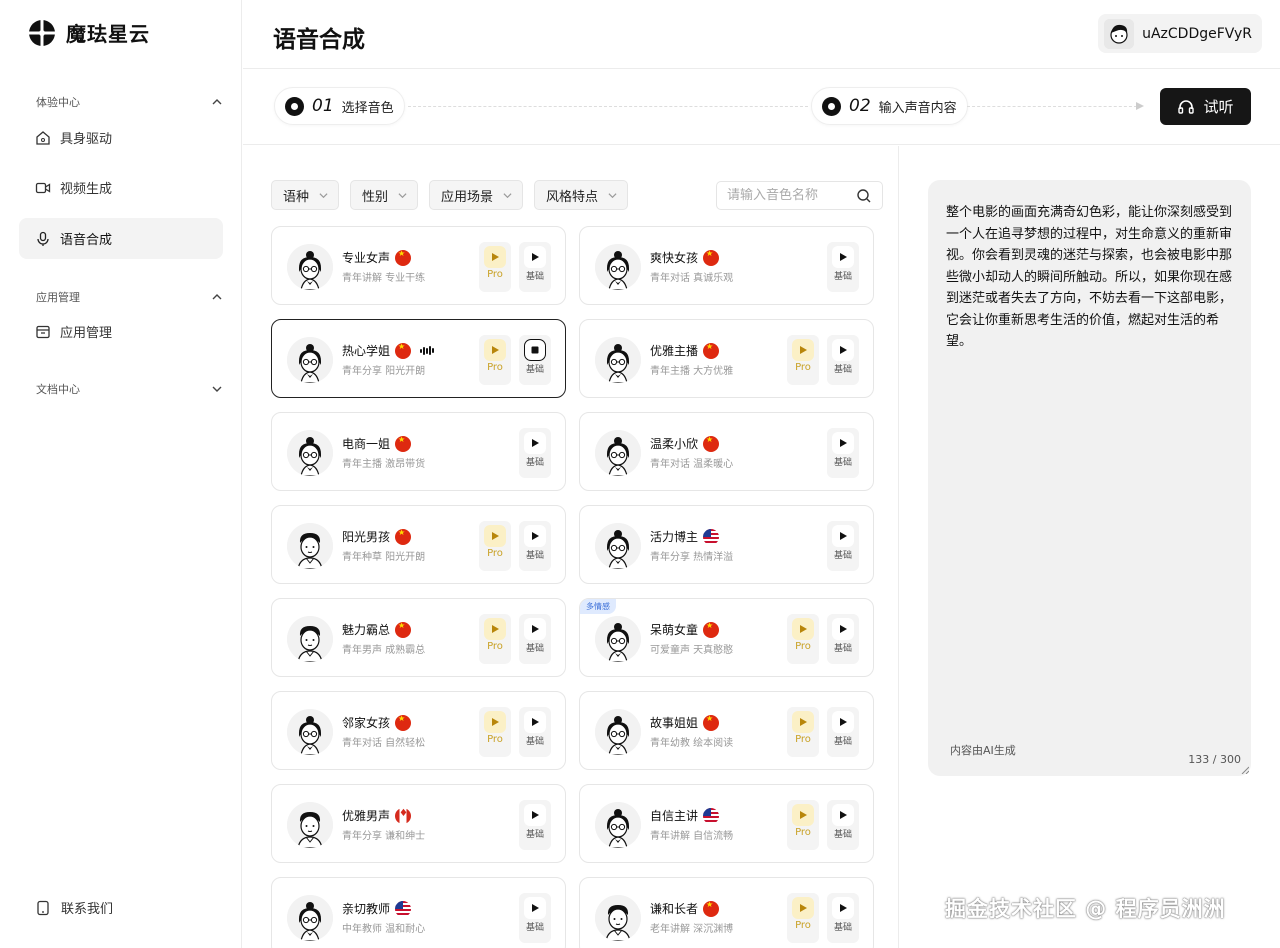 This screenshot has width=1280, height=948. Describe the element at coordinates (726, 265) in the screenshot. I see `voice-card: 爽快女孩青年对话 真诚乐观 基础` at that location.